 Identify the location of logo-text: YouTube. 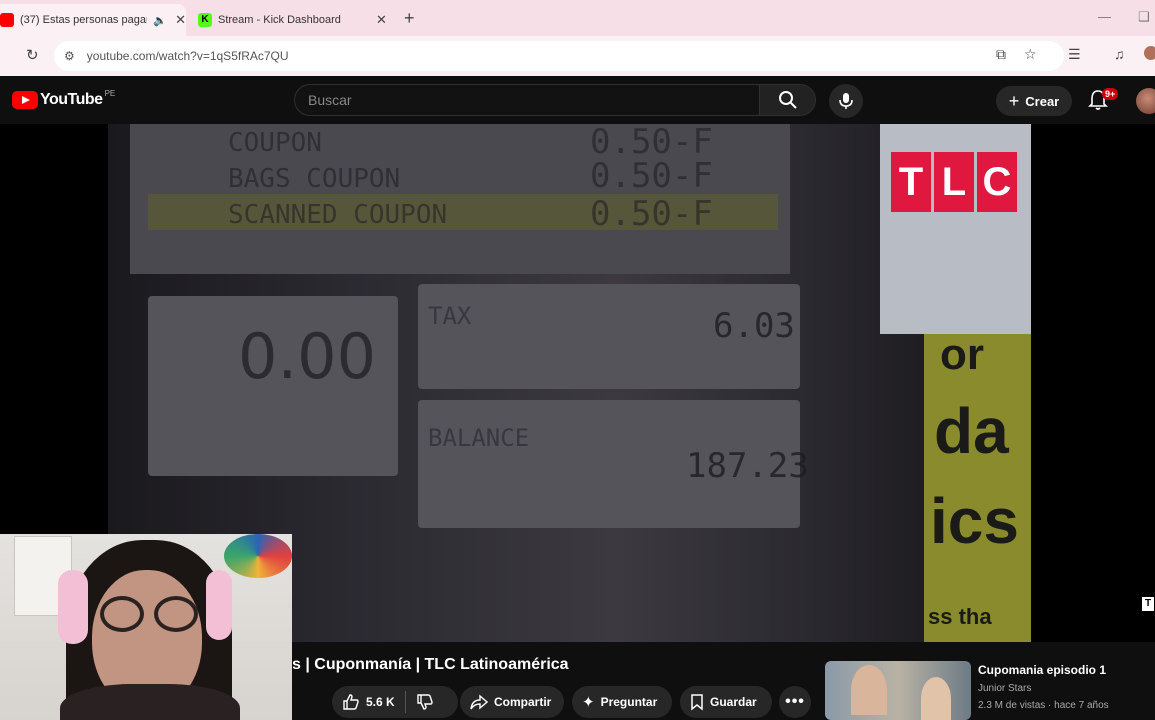
(71, 99).